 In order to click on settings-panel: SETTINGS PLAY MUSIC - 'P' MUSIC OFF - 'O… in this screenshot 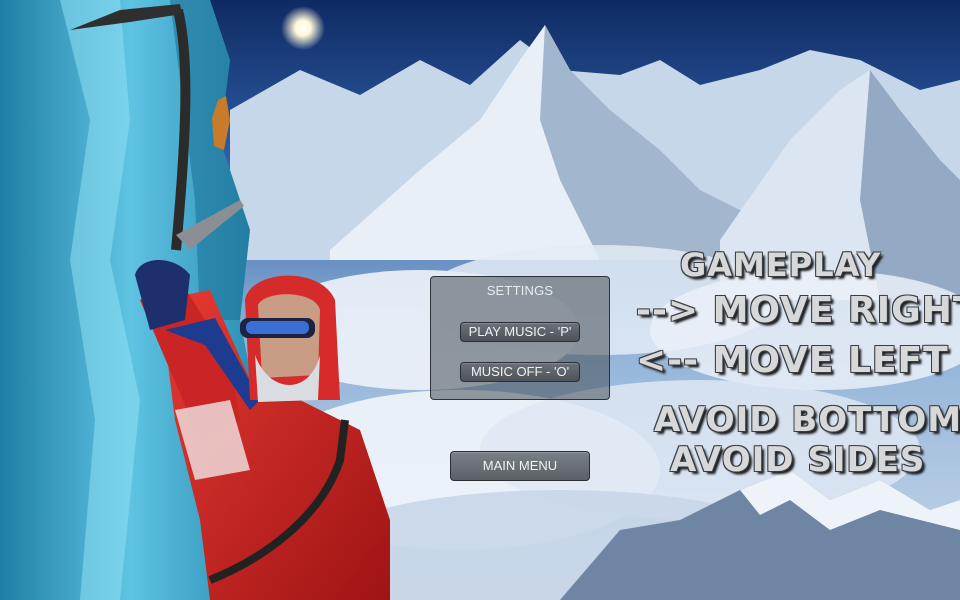, I will do `click(520, 338)`.